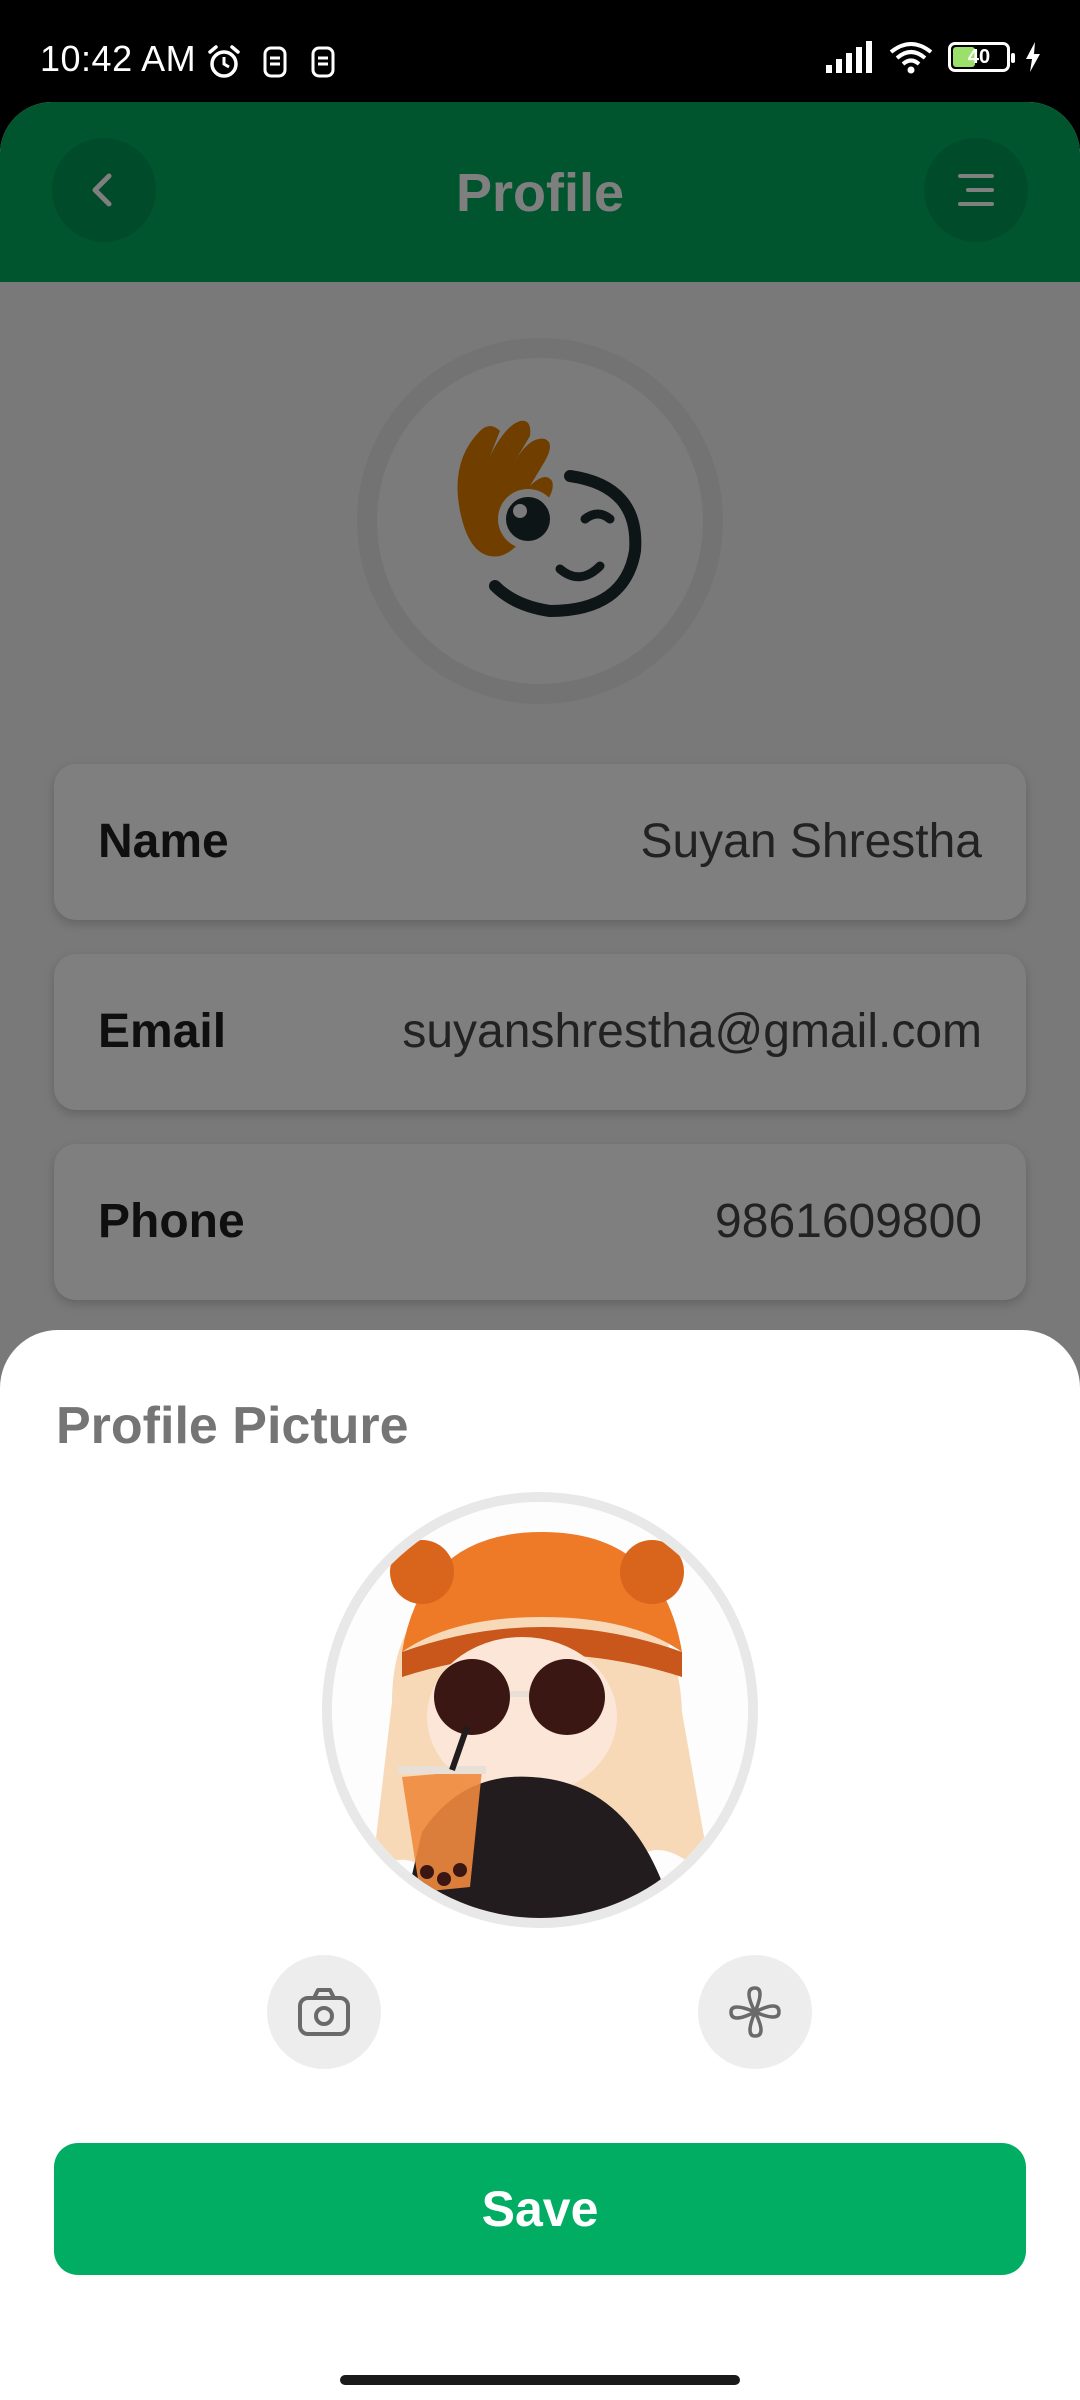 This screenshot has width=1080, height=2400. I want to click on status-bar: 10:42 AM 40, so click(540, 55).